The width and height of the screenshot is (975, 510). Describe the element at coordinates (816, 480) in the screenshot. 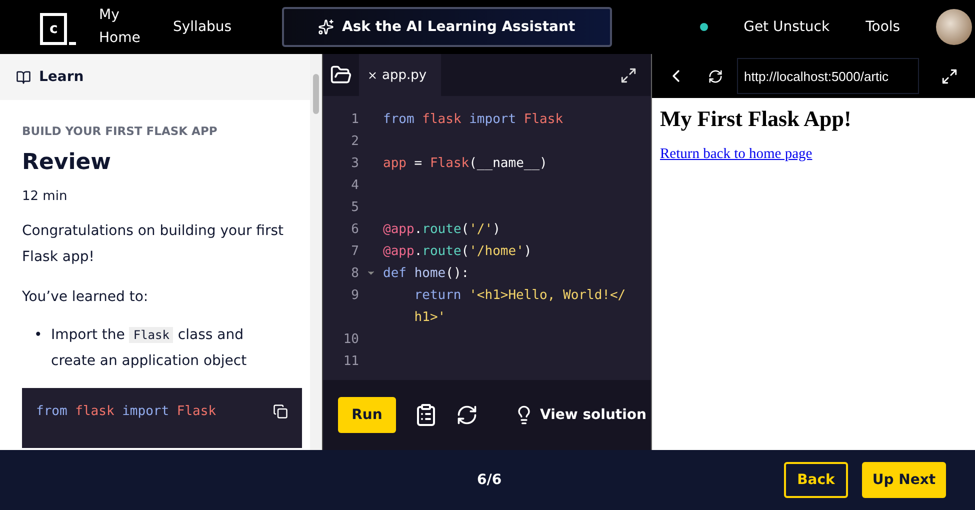

I see `back-button: Back` at that location.